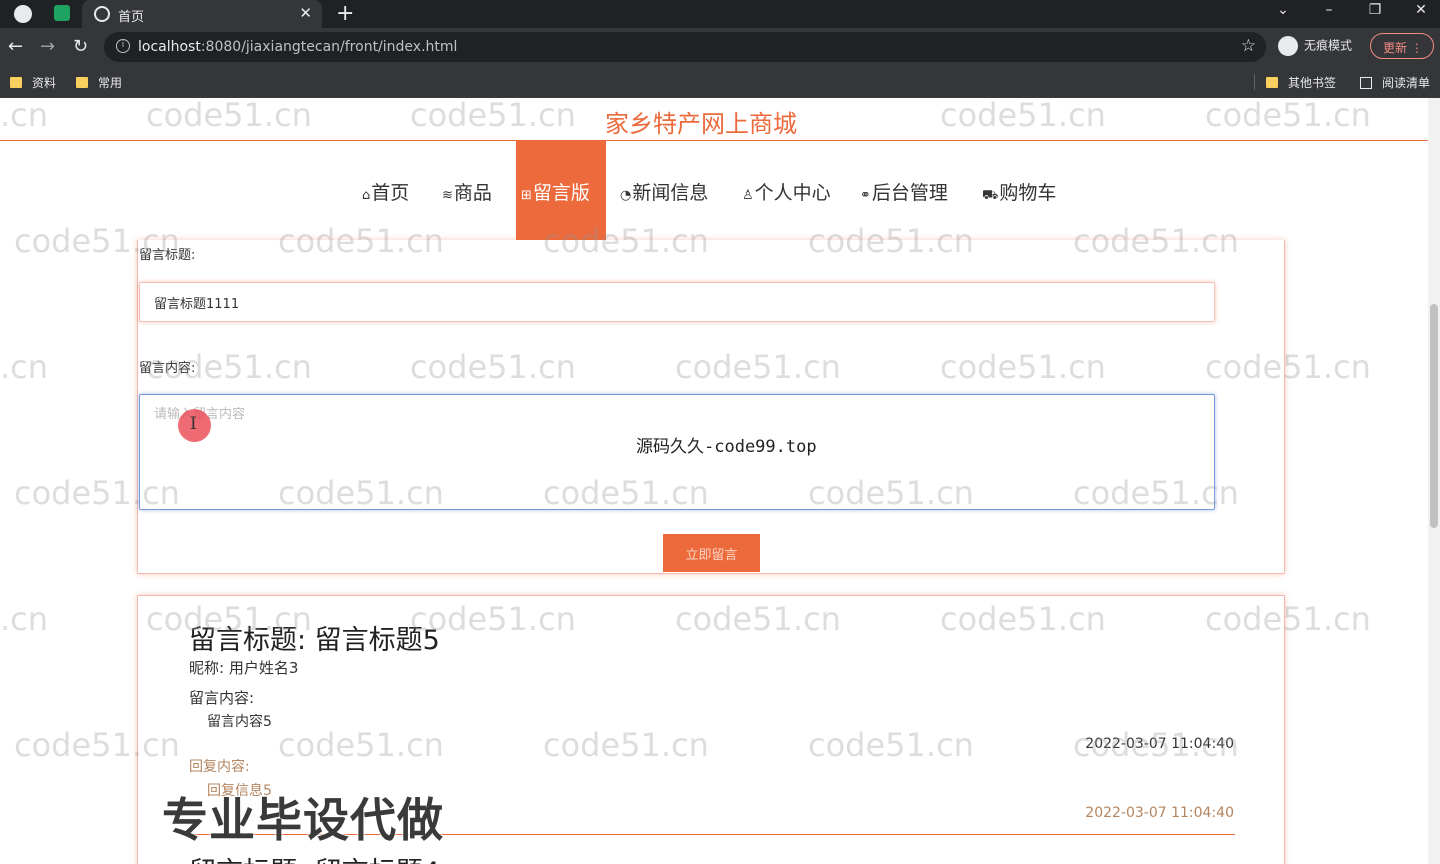  What do you see at coordinates (314, 857) in the screenshot?
I see `message-title-next: 留言标题: 留言标题4` at bounding box center [314, 857].